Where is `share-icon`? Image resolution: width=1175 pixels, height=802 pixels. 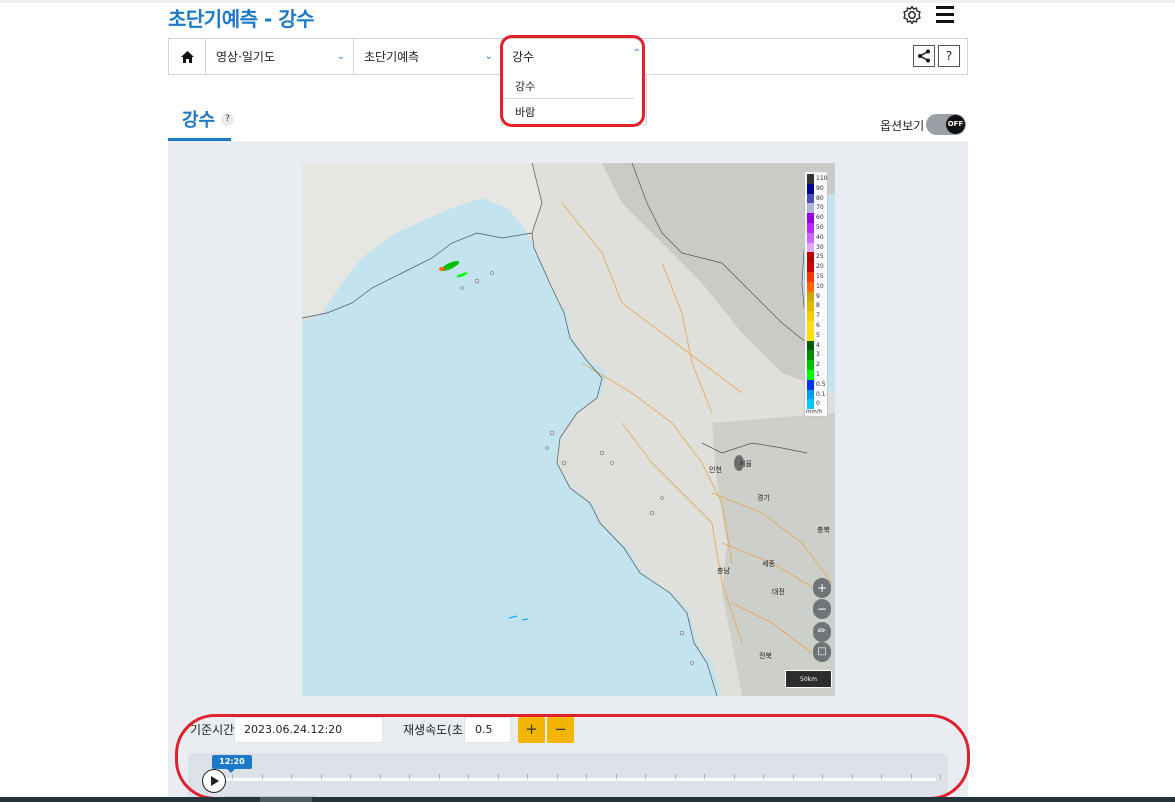
share-icon is located at coordinates (924, 56).